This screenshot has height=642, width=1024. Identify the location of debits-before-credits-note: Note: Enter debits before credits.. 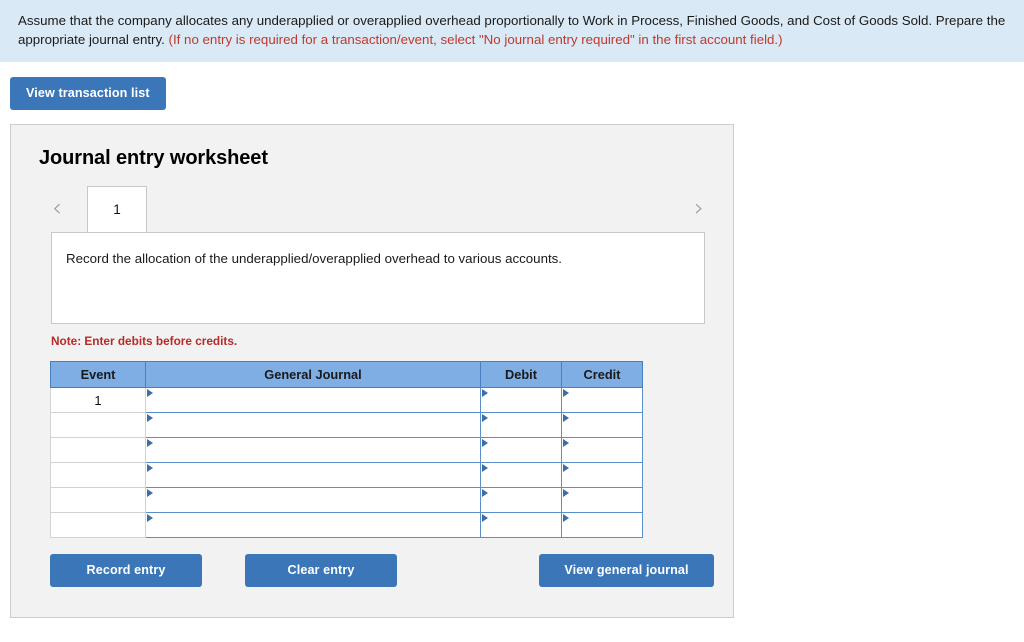
(144, 341).